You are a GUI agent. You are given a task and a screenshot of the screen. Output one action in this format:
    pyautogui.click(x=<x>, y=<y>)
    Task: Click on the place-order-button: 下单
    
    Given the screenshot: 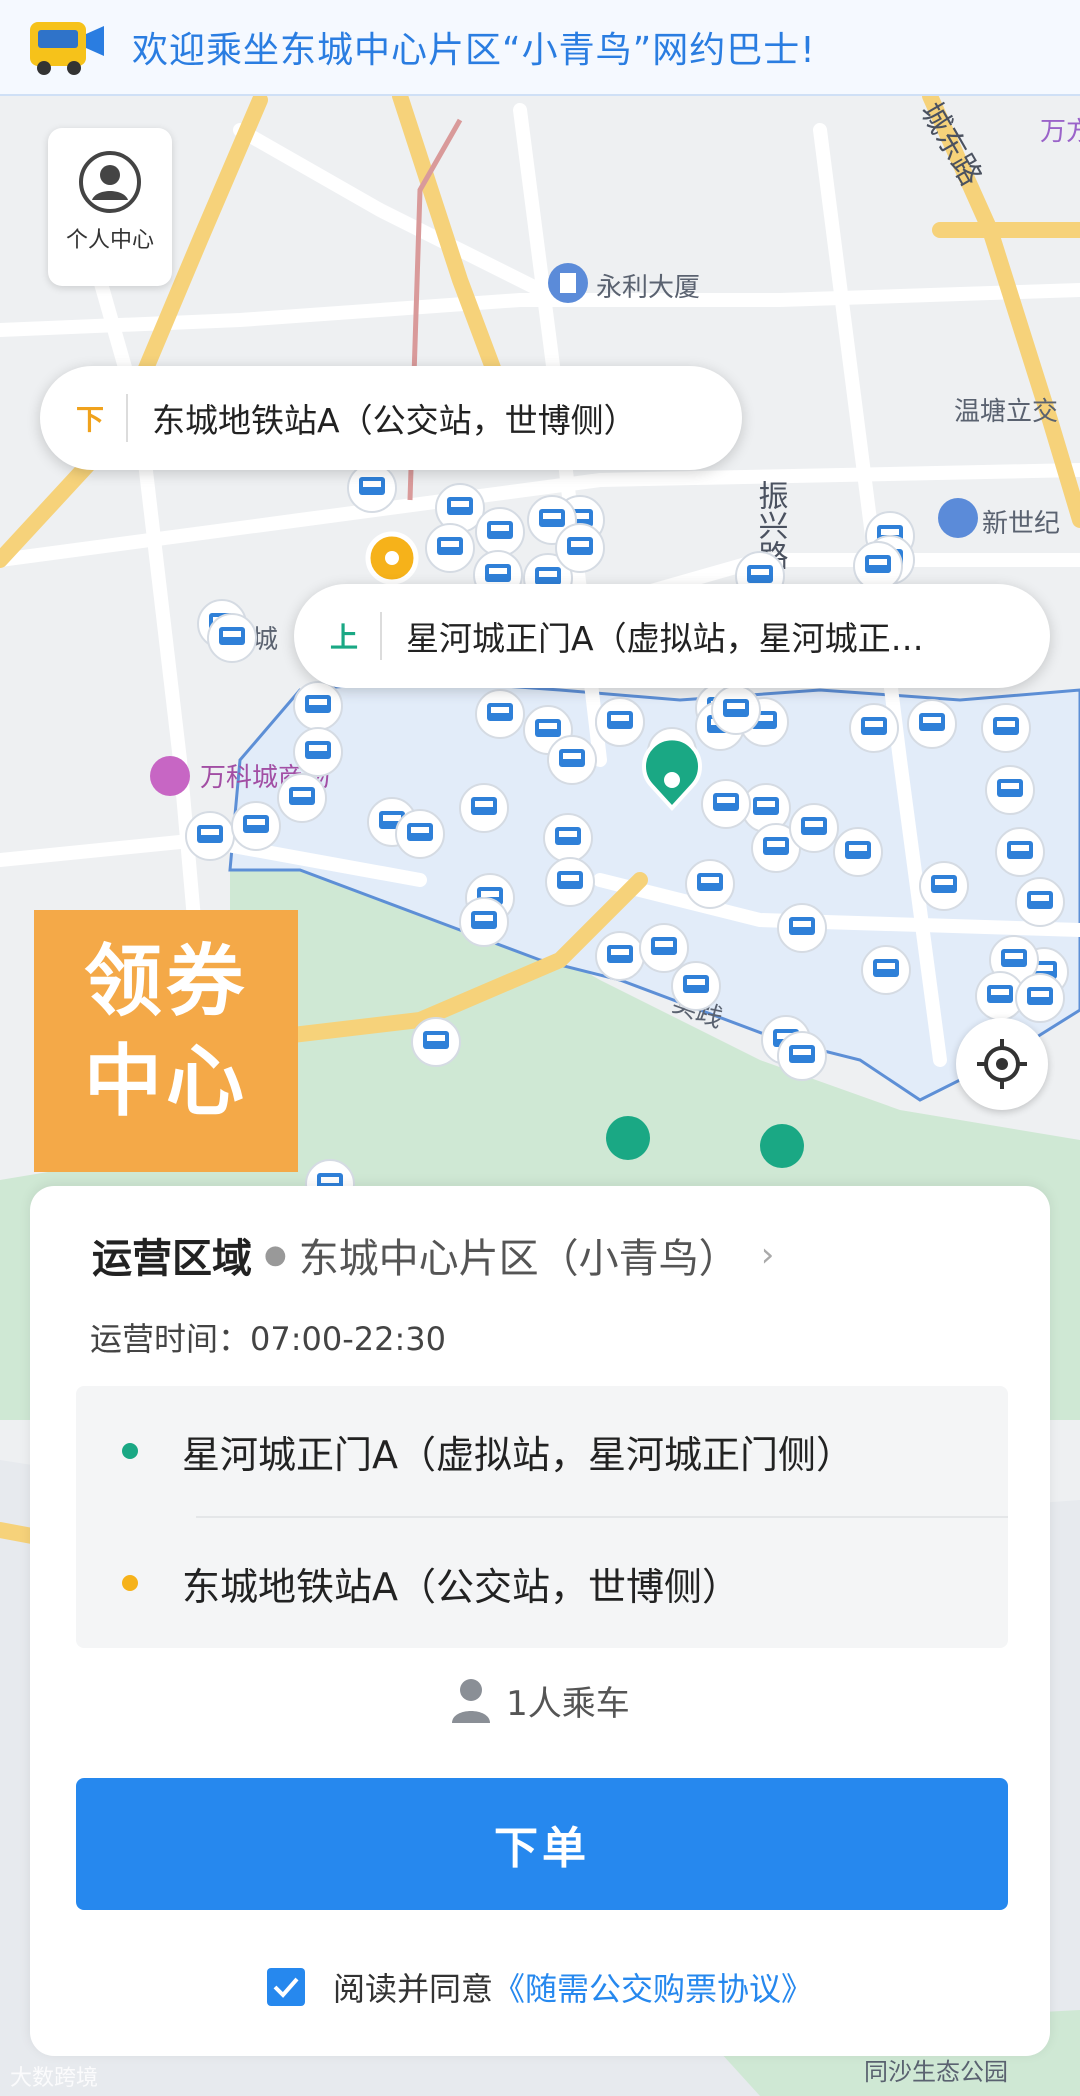 What is the action you would take?
    pyautogui.click(x=542, y=1844)
    